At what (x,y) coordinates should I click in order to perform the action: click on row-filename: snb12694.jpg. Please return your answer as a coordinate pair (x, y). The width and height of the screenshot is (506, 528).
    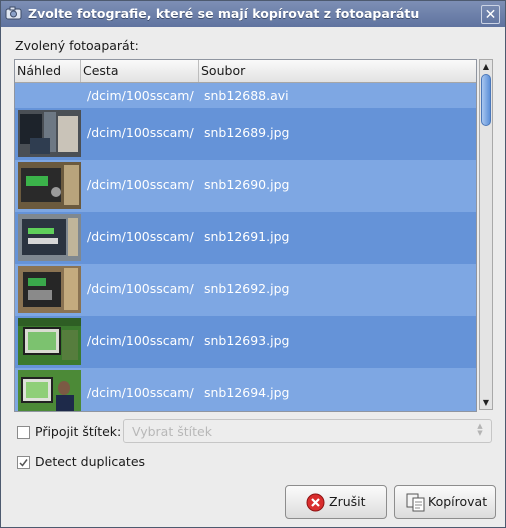
    Looking at the image, I should click on (247, 392).